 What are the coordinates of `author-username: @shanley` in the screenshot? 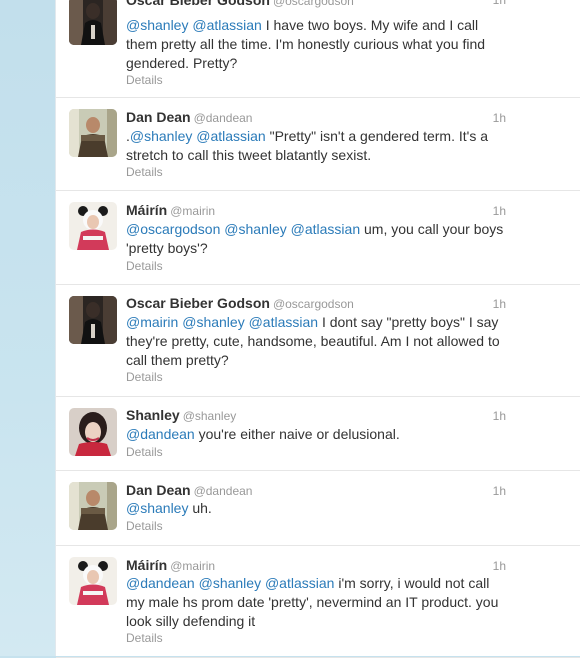 It's located at (210, 416).